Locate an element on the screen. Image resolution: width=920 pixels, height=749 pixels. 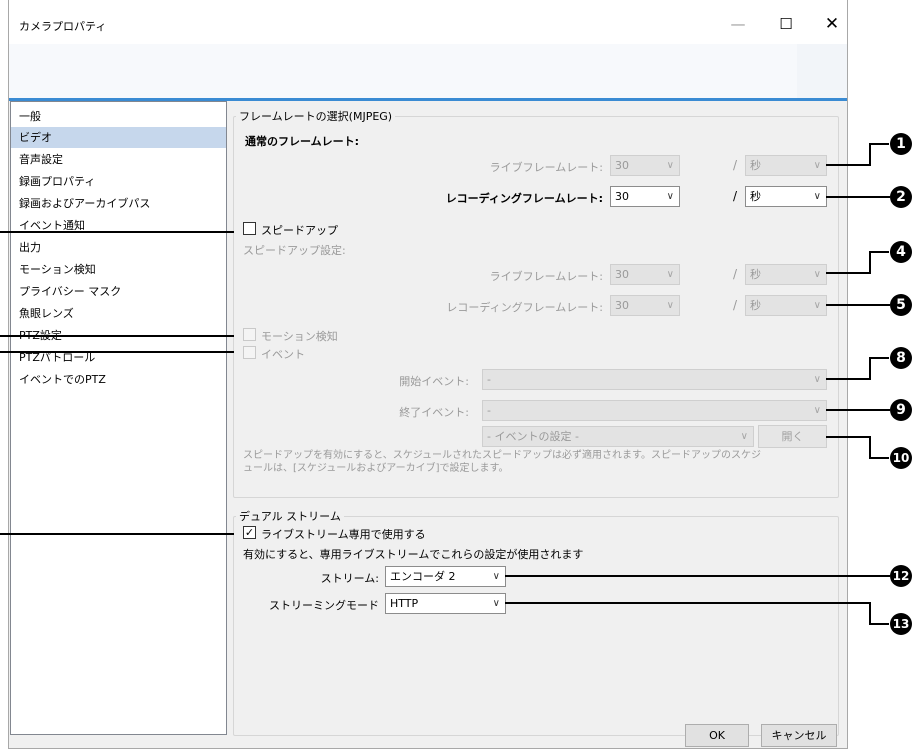
live-stream-only-checkbox: ✓ is located at coordinates (249, 532).